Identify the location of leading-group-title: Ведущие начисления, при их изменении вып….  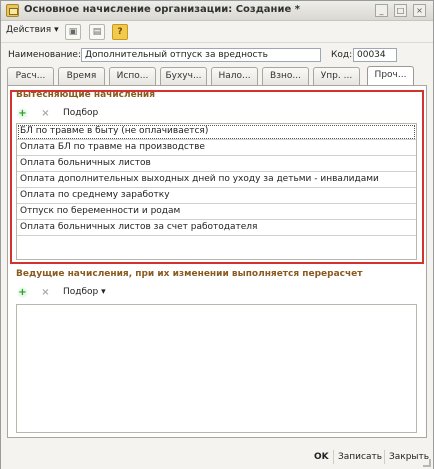
(189, 274).